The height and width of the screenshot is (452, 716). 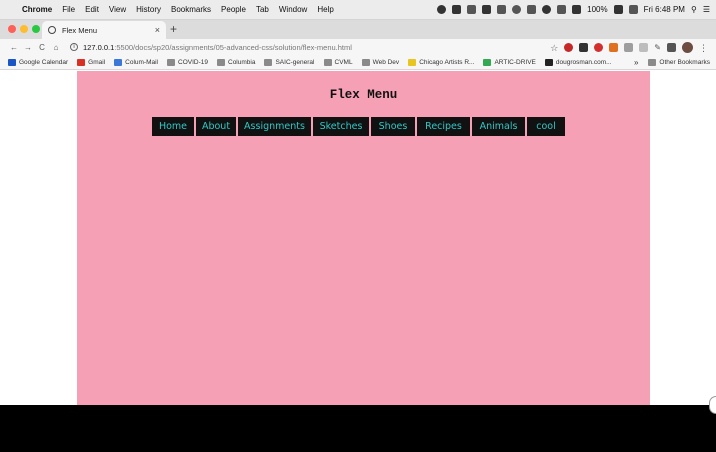 I want to click on profile-avatar, so click(x=687, y=47).